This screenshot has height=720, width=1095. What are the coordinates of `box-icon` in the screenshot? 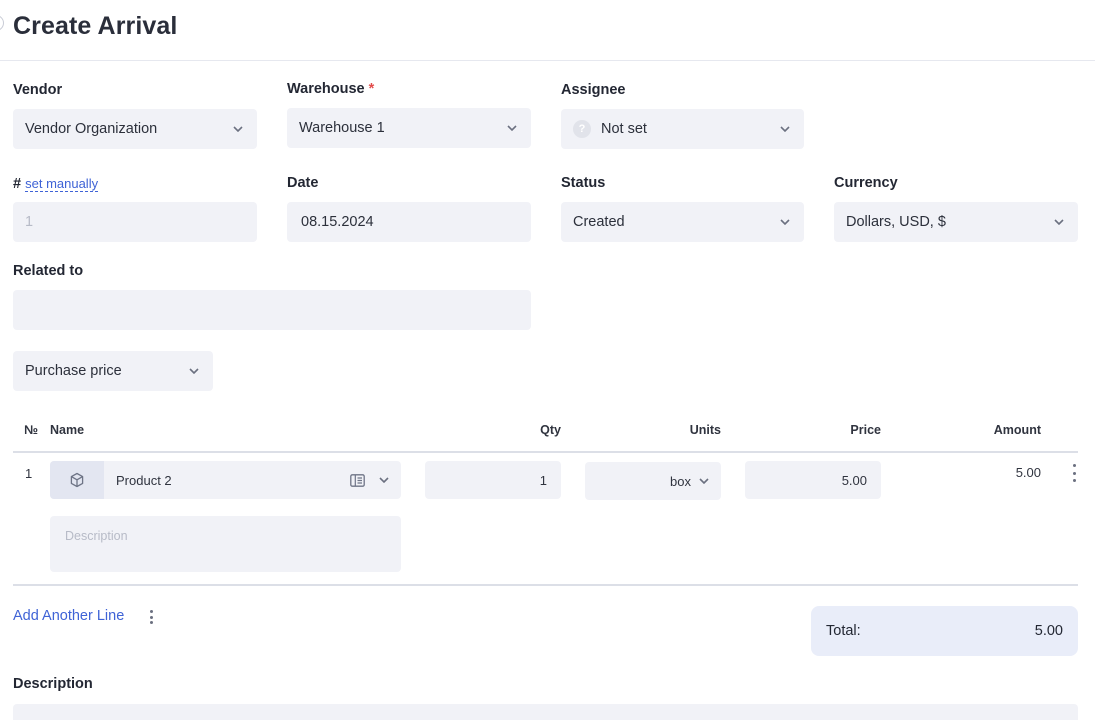 It's located at (77, 480).